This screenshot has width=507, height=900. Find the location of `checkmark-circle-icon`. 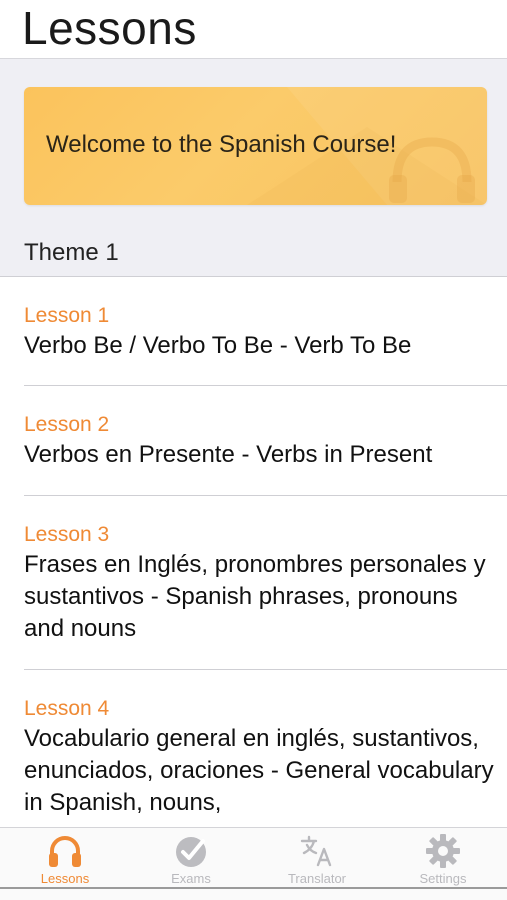

checkmark-circle-icon is located at coordinates (191, 852).